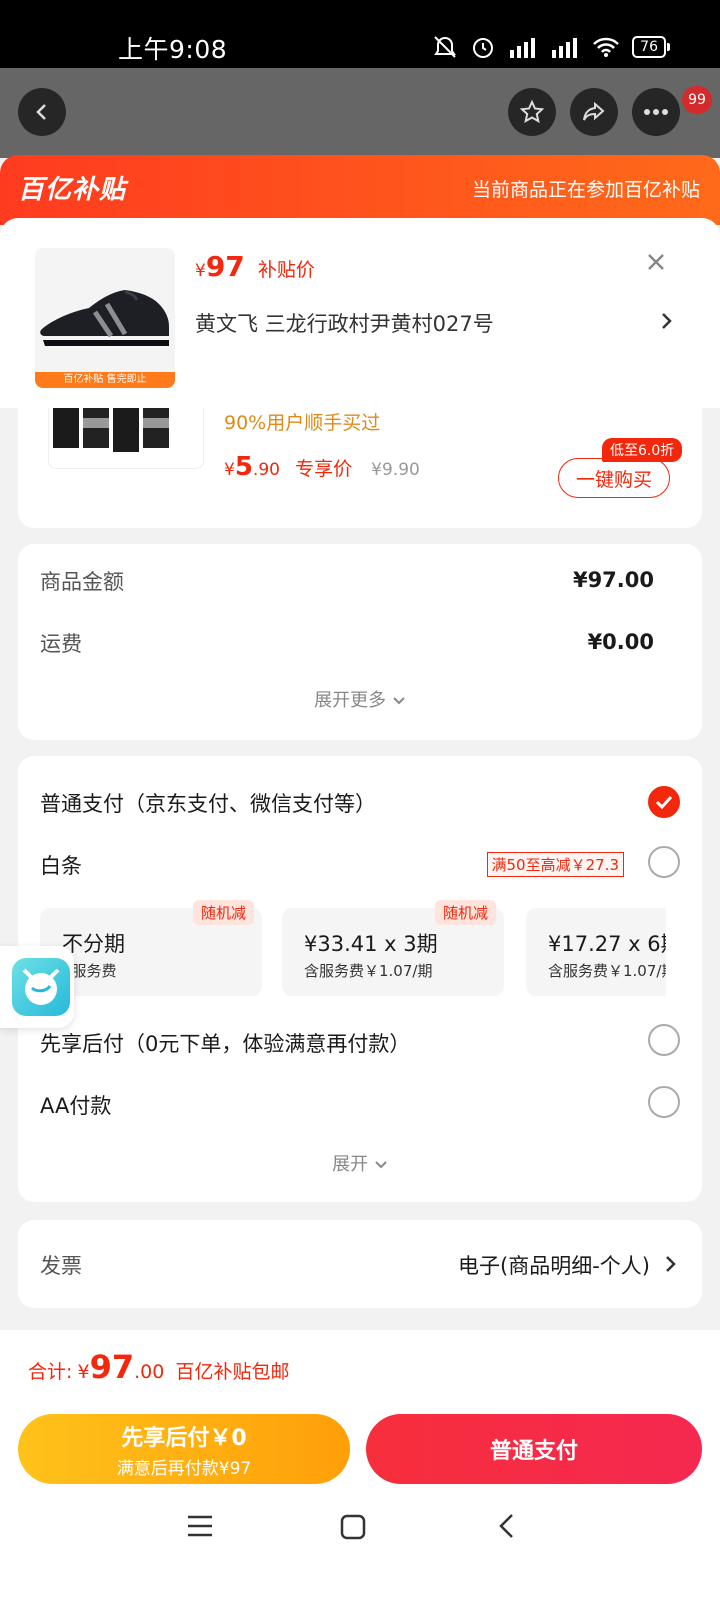  I want to click on invoice-chevron, so click(671, 1266).